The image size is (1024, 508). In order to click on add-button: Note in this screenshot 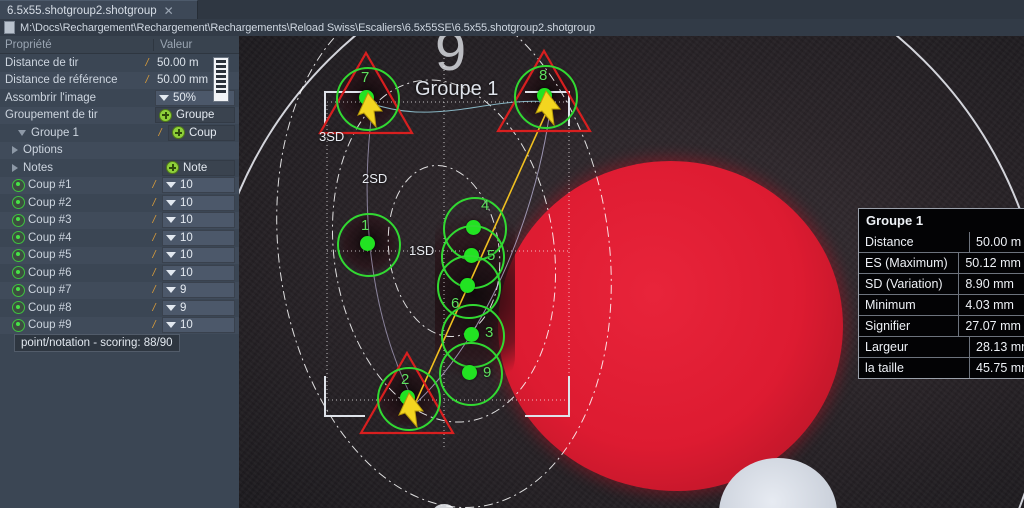, I will do `click(198, 167)`.